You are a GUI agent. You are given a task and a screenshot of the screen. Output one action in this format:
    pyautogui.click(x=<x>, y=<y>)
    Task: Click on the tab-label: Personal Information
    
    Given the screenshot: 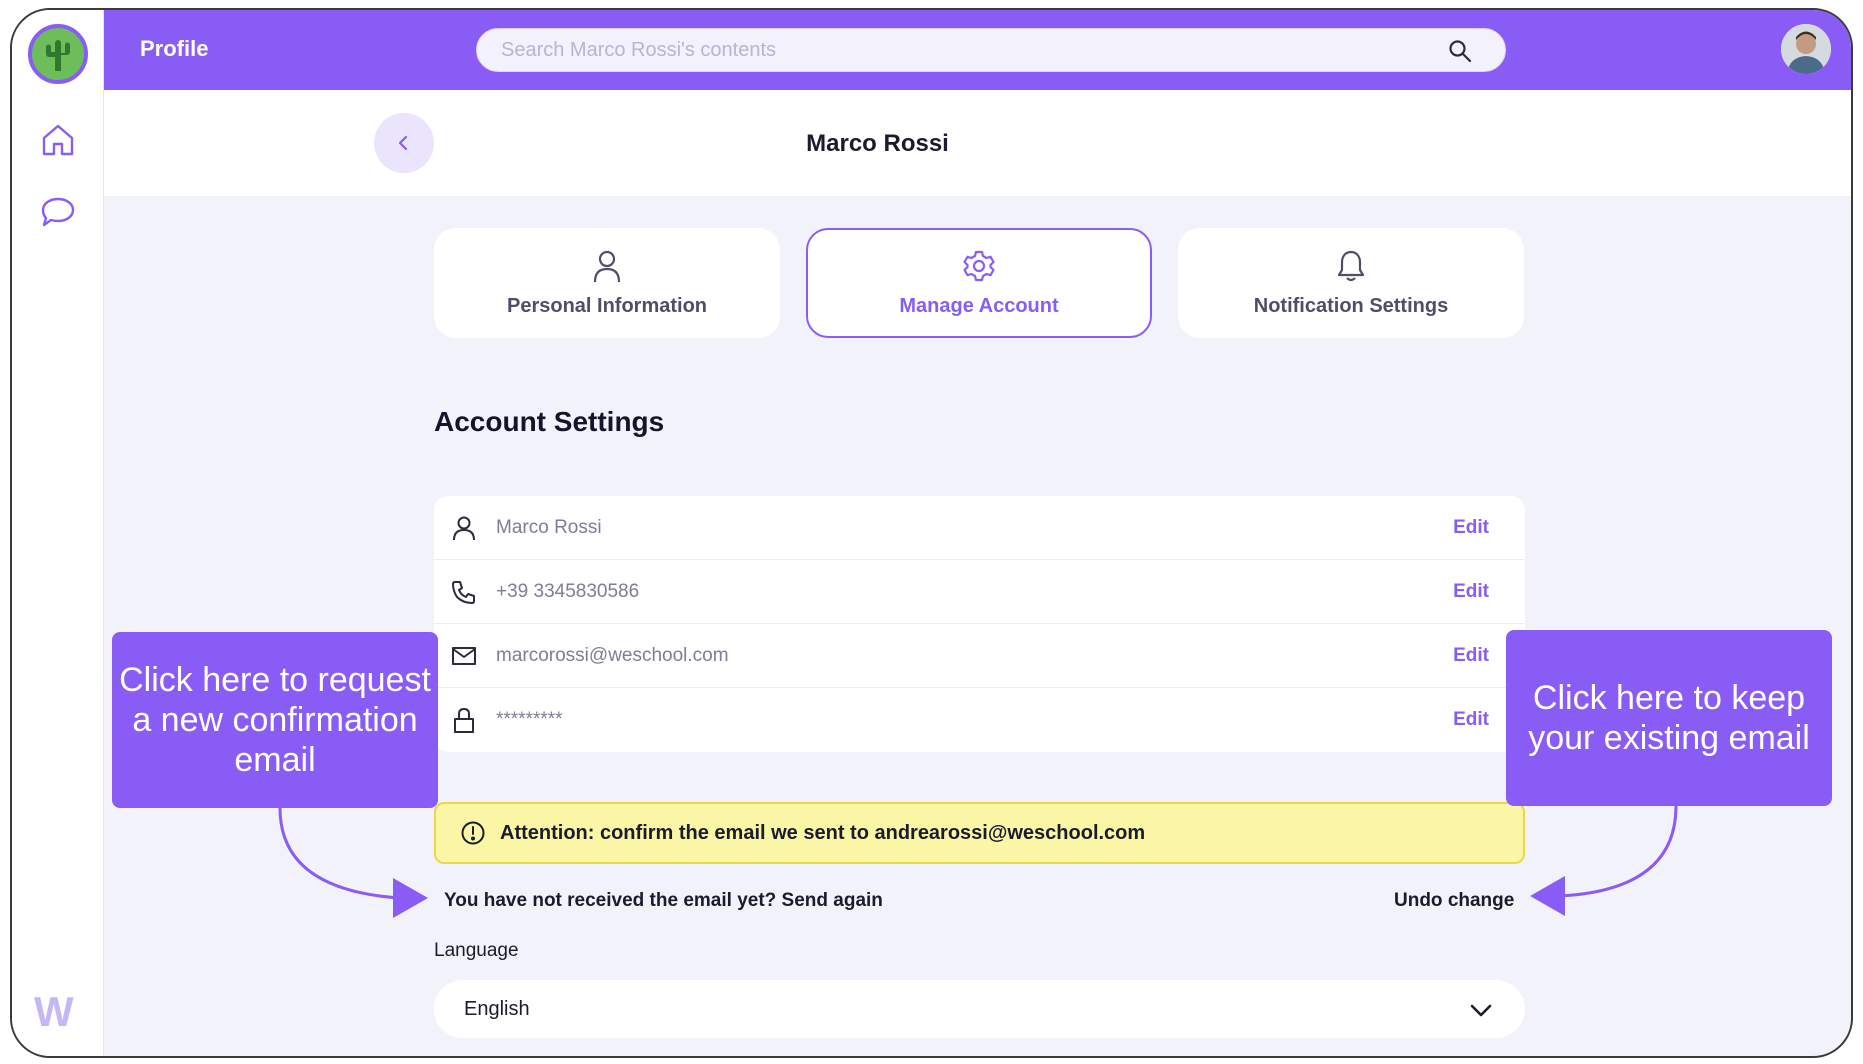 What is the action you would take?
    pyautogui.click(x=607, y=305)
    